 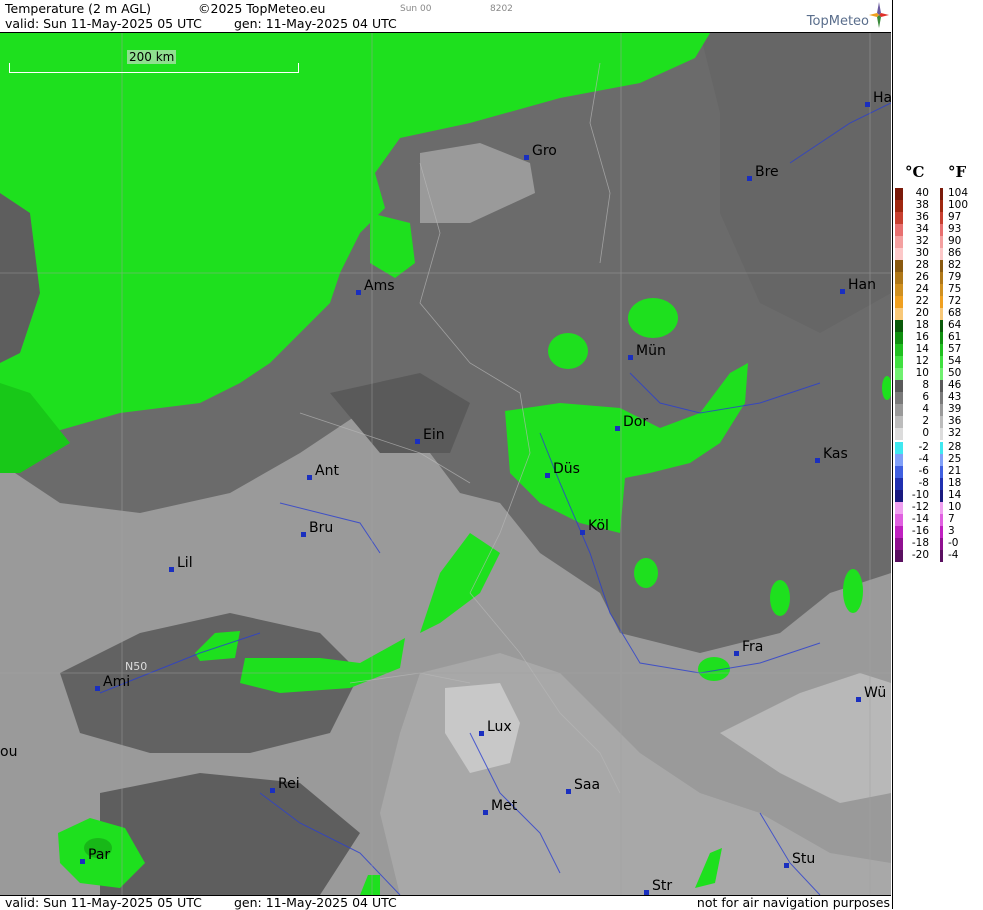 I want to click on legend-fahrenheit-value: 32, so click(x=955, y=433).